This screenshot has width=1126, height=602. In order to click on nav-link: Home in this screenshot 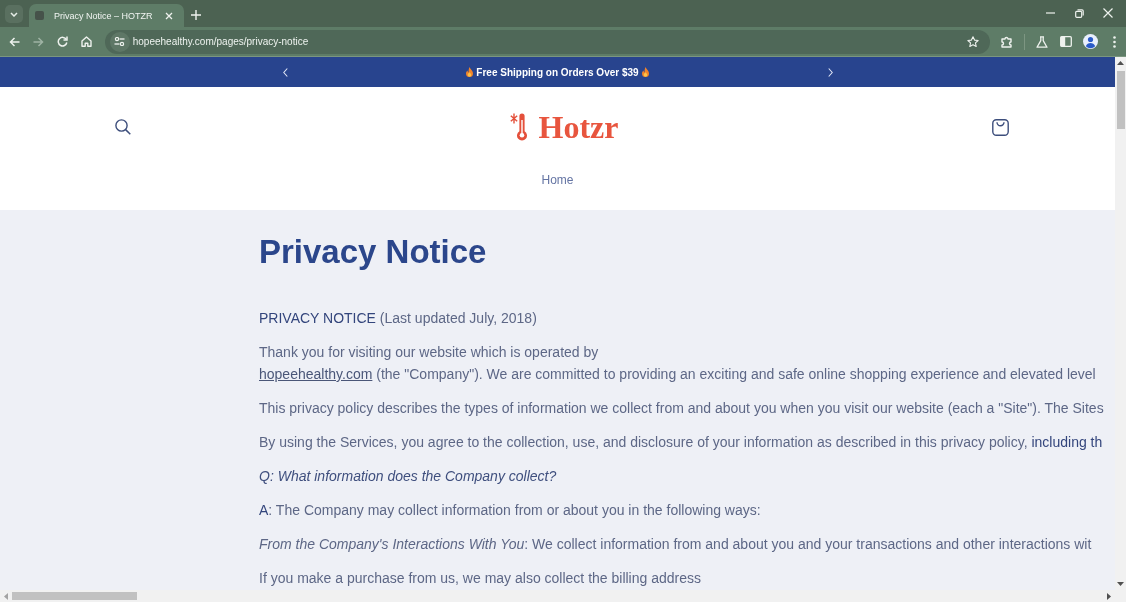, I will do `click(557, 180)`.